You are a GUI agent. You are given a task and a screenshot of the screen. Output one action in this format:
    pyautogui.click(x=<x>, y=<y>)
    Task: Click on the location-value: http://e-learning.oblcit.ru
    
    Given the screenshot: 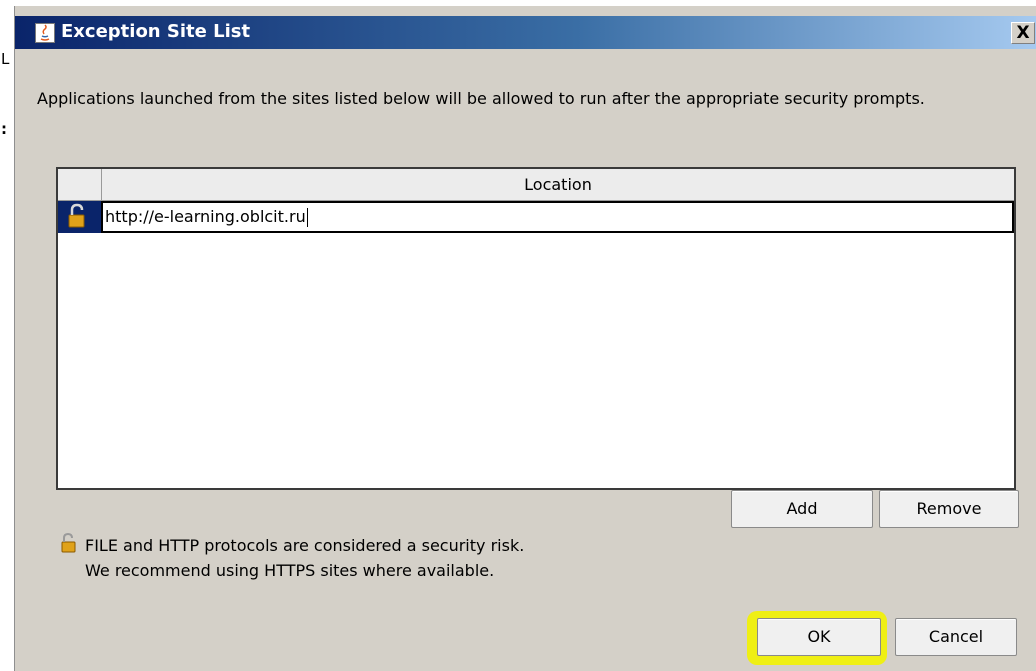 What is the action you would take?
    pyautogui.click(x=205, y=216)
    